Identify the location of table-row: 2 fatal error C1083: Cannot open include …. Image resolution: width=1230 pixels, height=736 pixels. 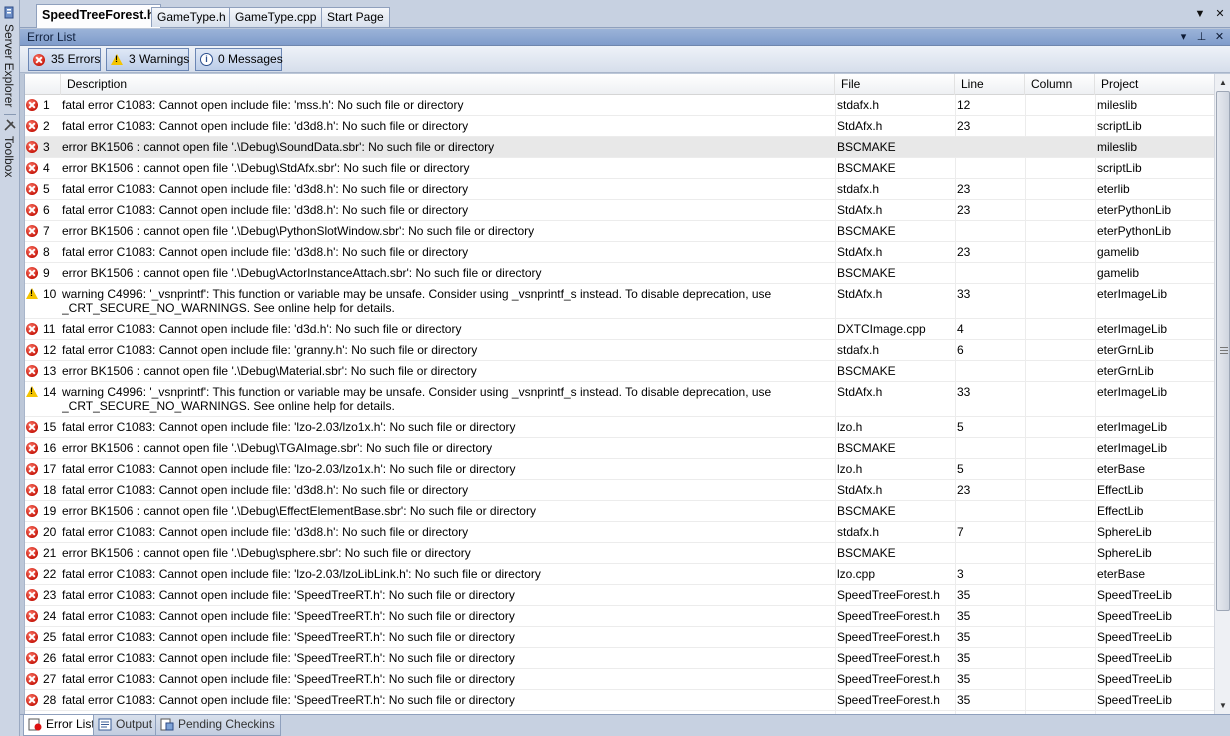
(619, 126).